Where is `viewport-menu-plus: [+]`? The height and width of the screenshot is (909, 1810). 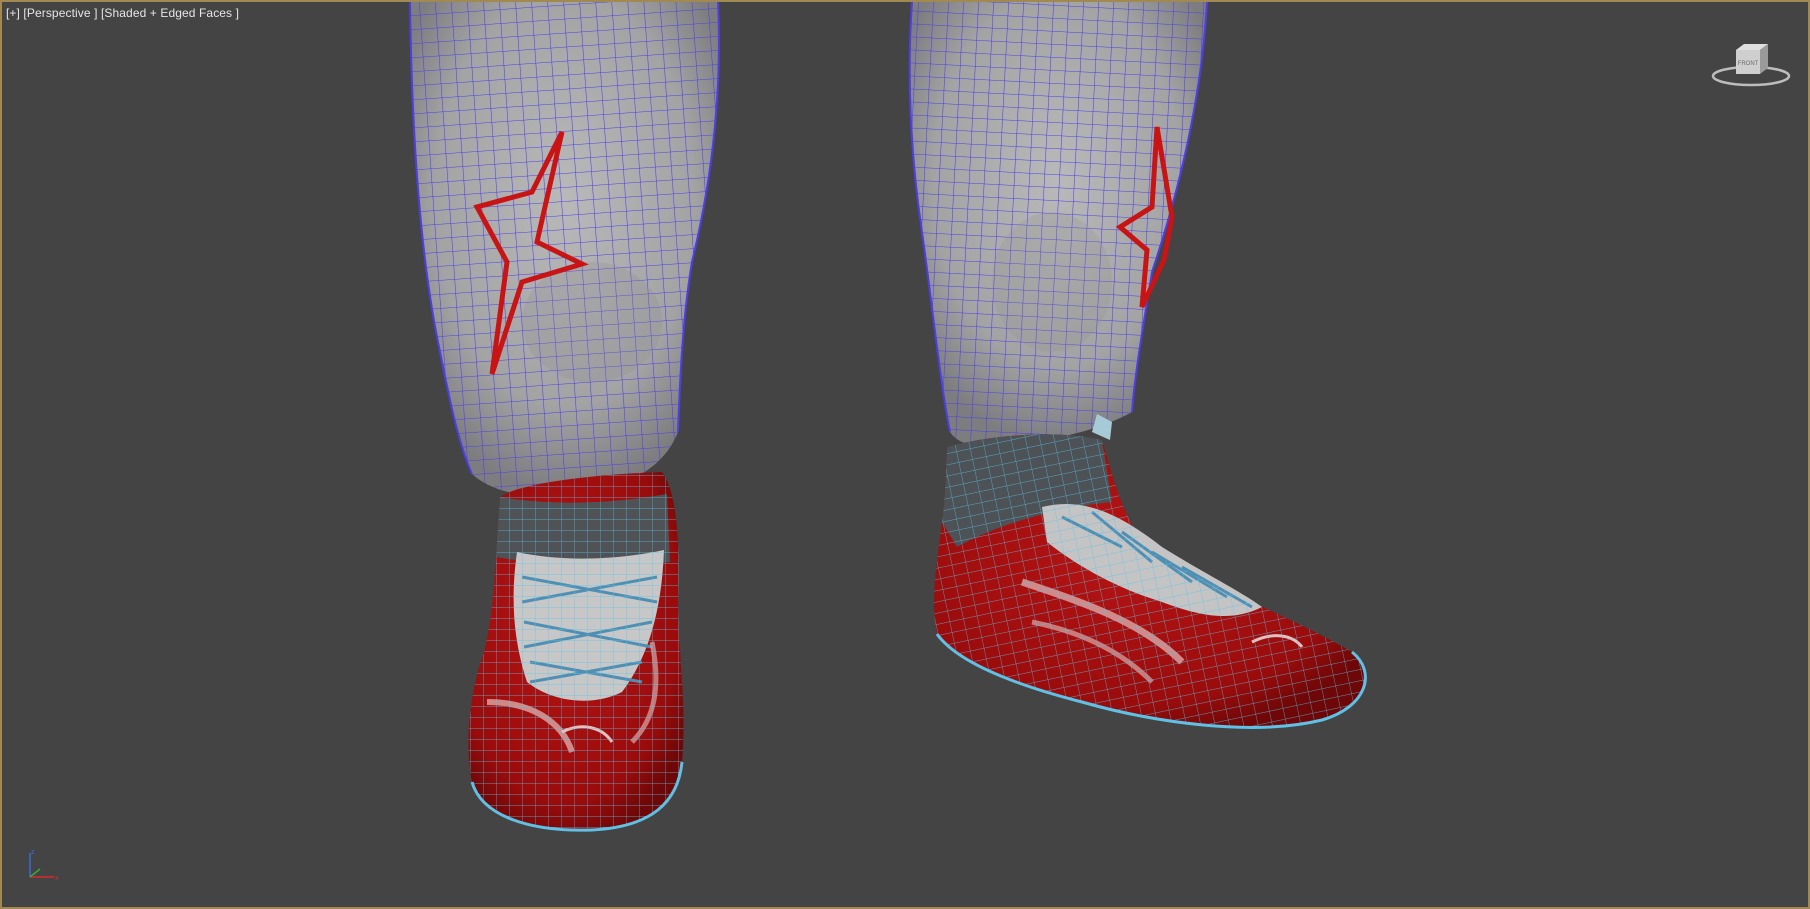
viewport-menu-plus: [+] is located at coordinates (13, 13).